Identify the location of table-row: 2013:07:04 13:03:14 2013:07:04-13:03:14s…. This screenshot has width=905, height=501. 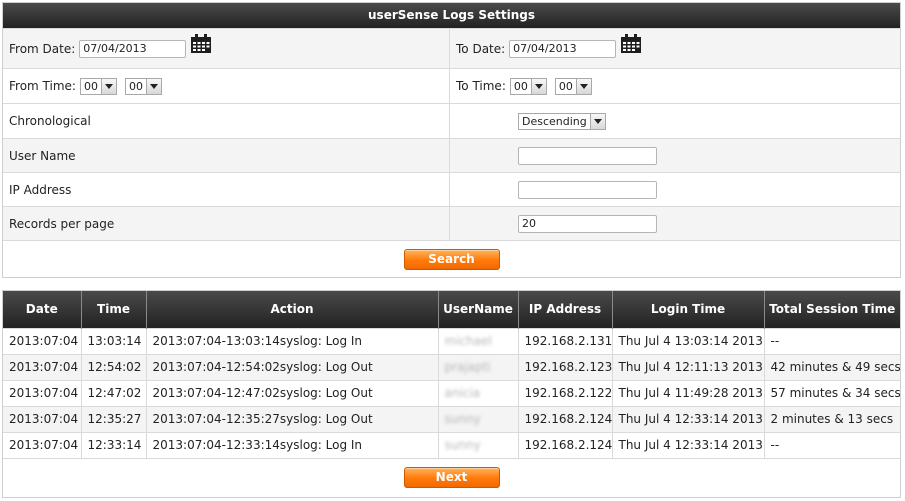
(451, 340).